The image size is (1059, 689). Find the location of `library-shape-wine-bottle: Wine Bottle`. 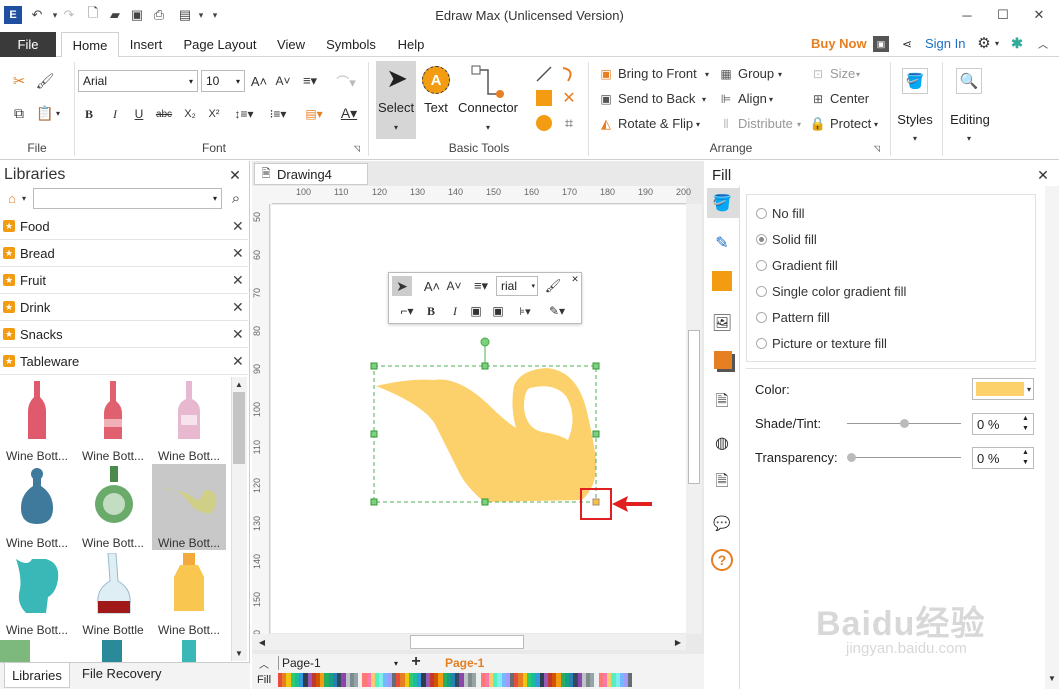

library-shape-wine-bottle: Wine Bottle is located at coordinates (113, 594).